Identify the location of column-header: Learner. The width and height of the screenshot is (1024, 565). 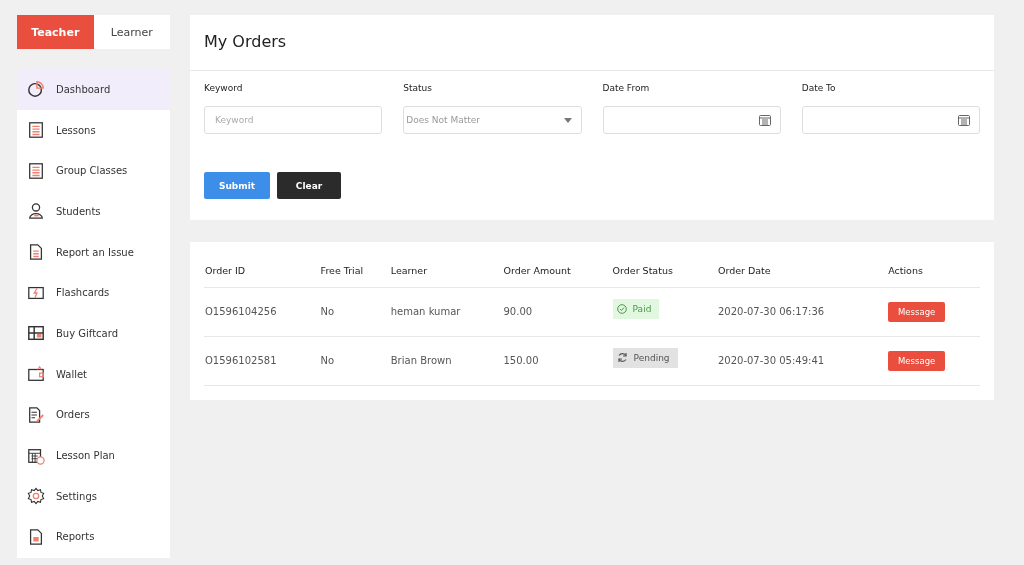
(446, 270).